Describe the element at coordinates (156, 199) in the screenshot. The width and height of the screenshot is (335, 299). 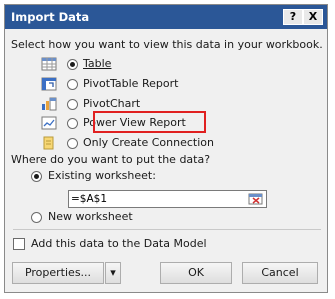
I see `cell-reference-input` at that location.